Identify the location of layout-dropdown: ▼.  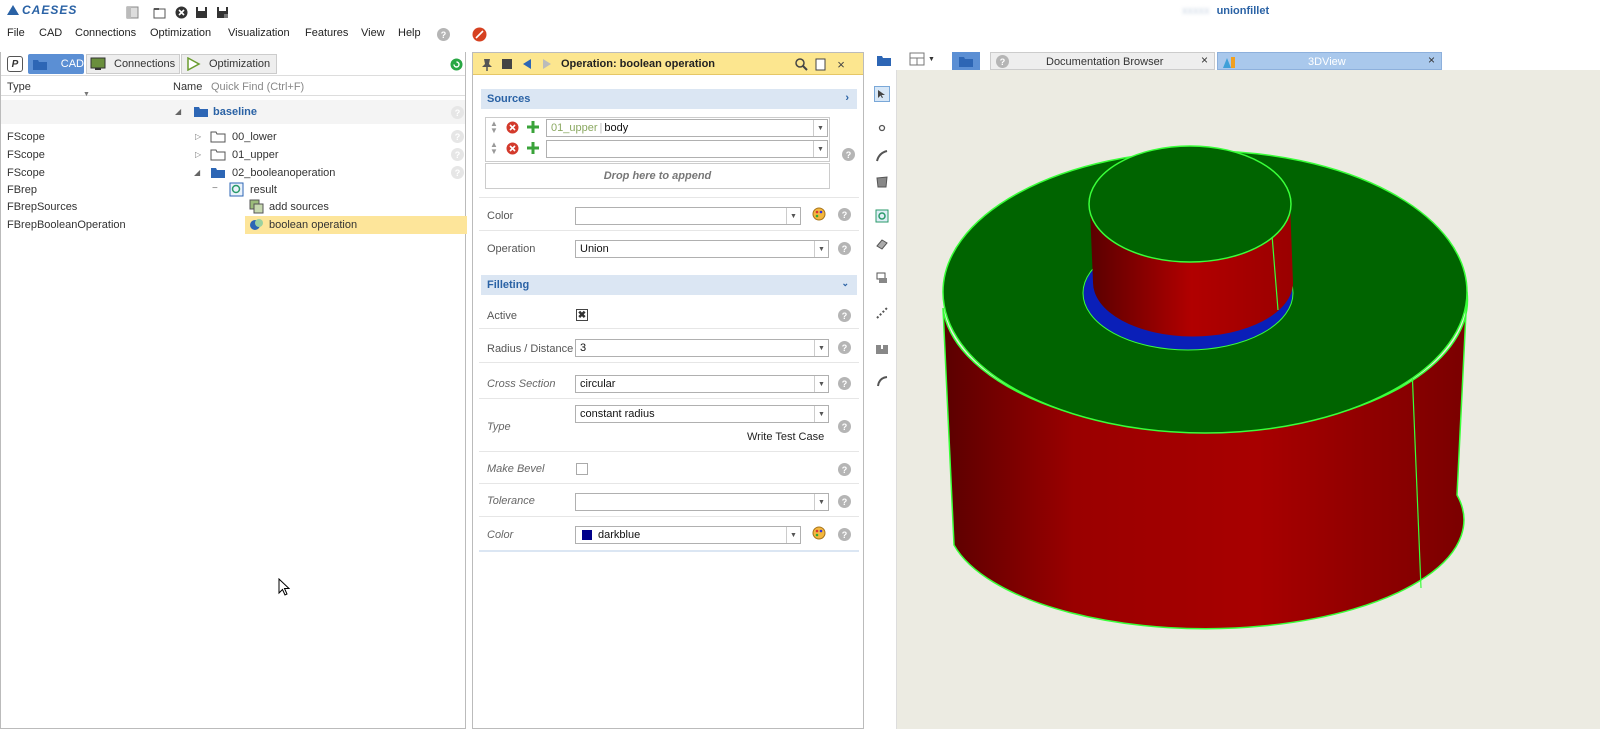
(922, 59).